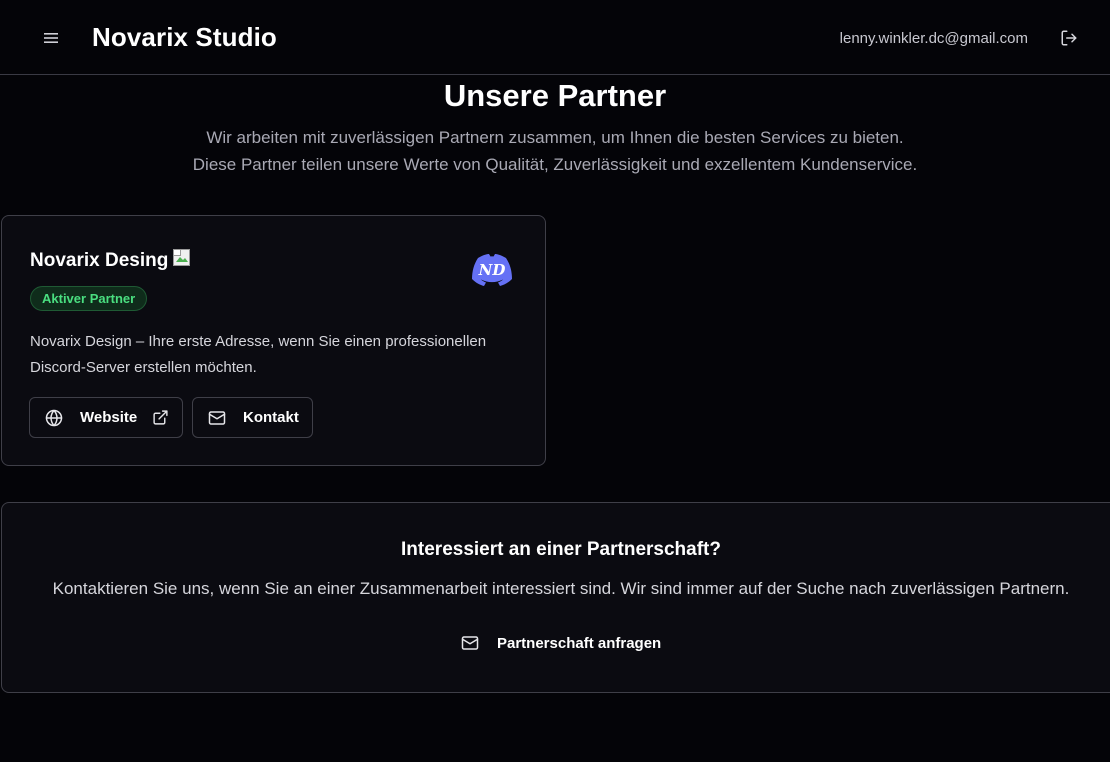 Image resolution: width=1110 pixels, height=762 pixels. I want to click on request-partnership-button: Partnerschaft anfragen, so click(560, 643).